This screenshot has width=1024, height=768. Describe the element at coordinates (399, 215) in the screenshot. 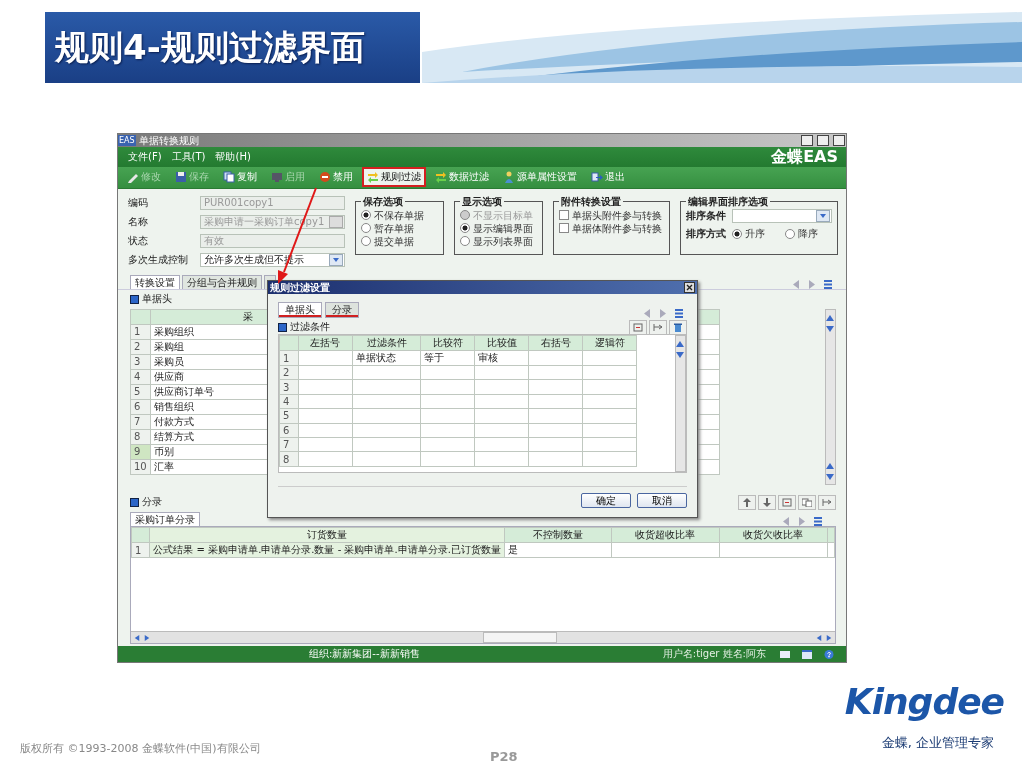

I see `option-label: 不保存单据` at that location.